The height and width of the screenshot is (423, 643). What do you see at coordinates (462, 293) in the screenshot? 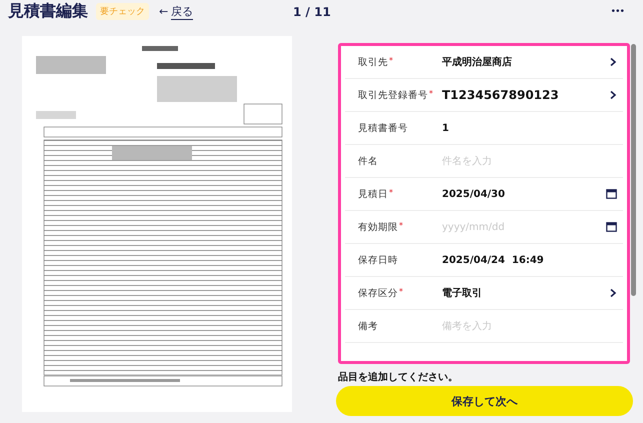
I see `field-value: 電子取引` at bounding box center [462, 293].